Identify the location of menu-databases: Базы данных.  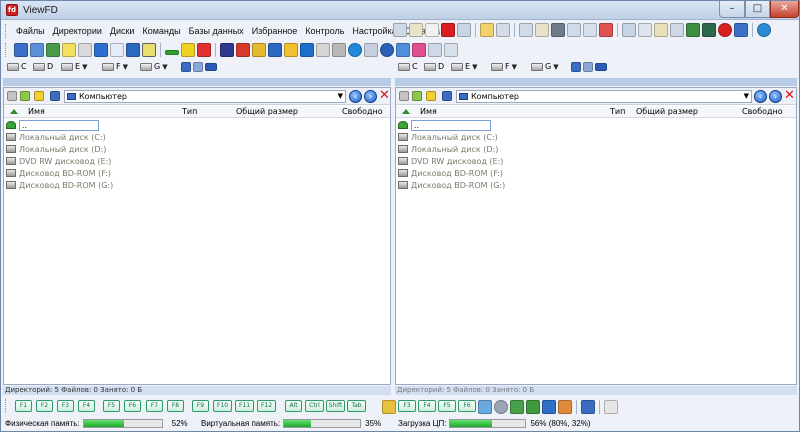
(216, 31).